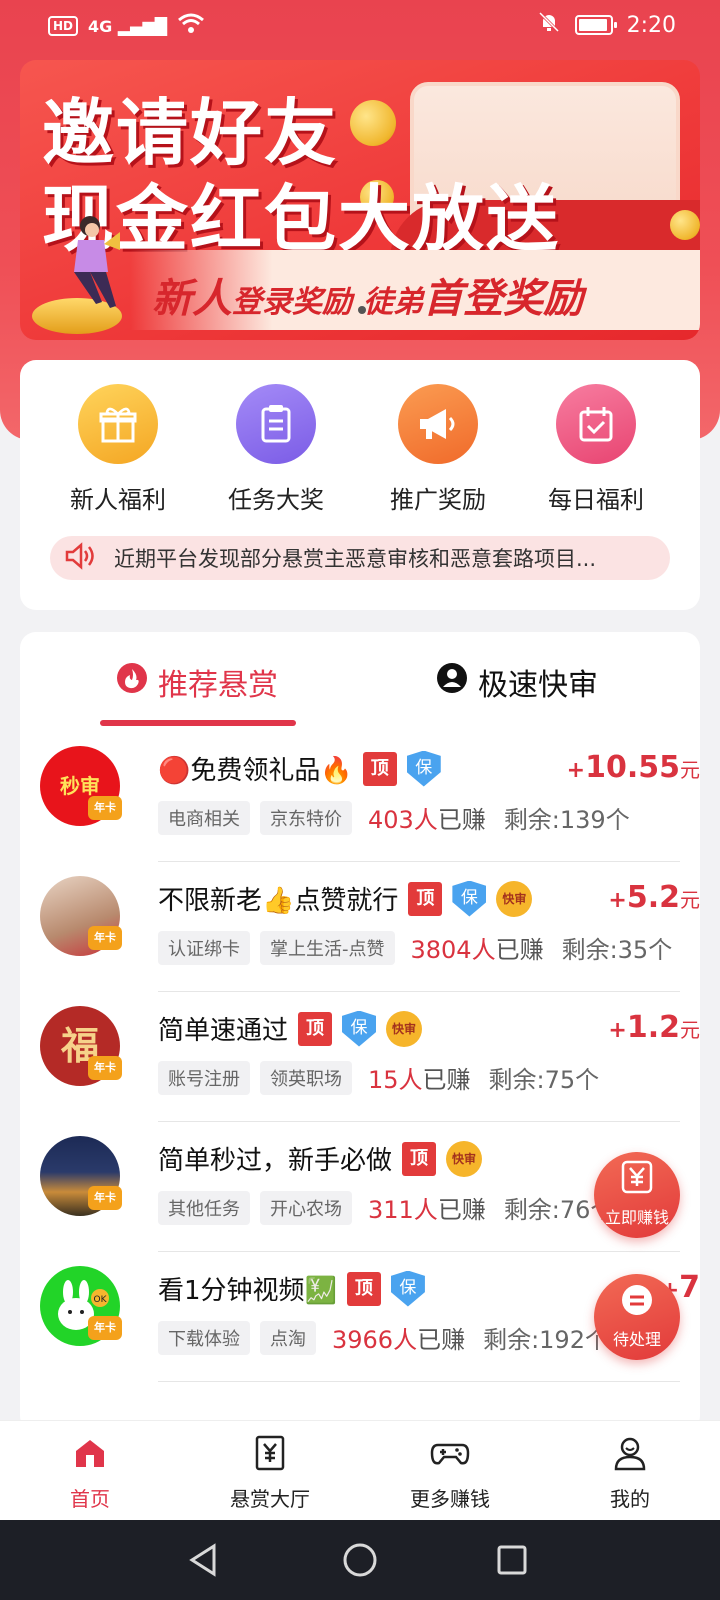  I want to click on nav-home: 首页, so click(90, 1472).